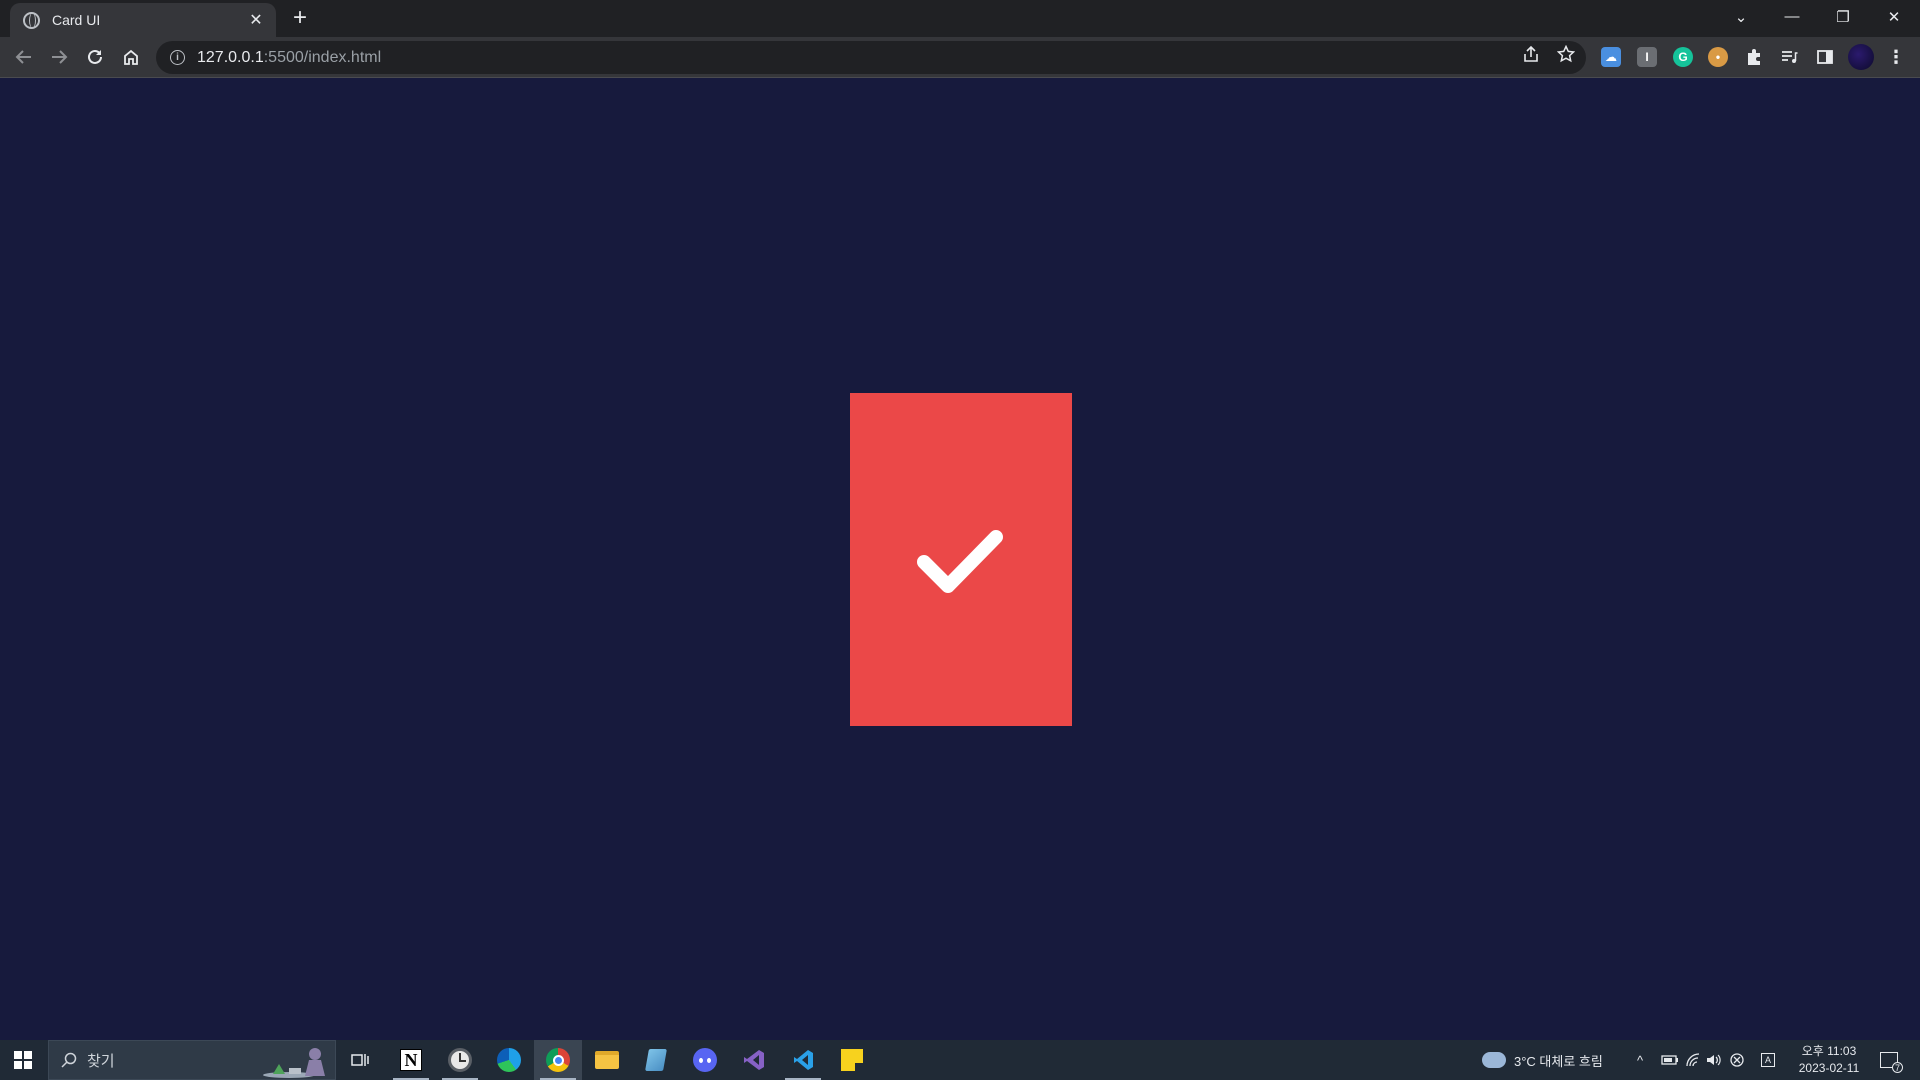 This screenshot has height=1080, width=1920. I want to click on volume-icon, so click(1714, 1060).